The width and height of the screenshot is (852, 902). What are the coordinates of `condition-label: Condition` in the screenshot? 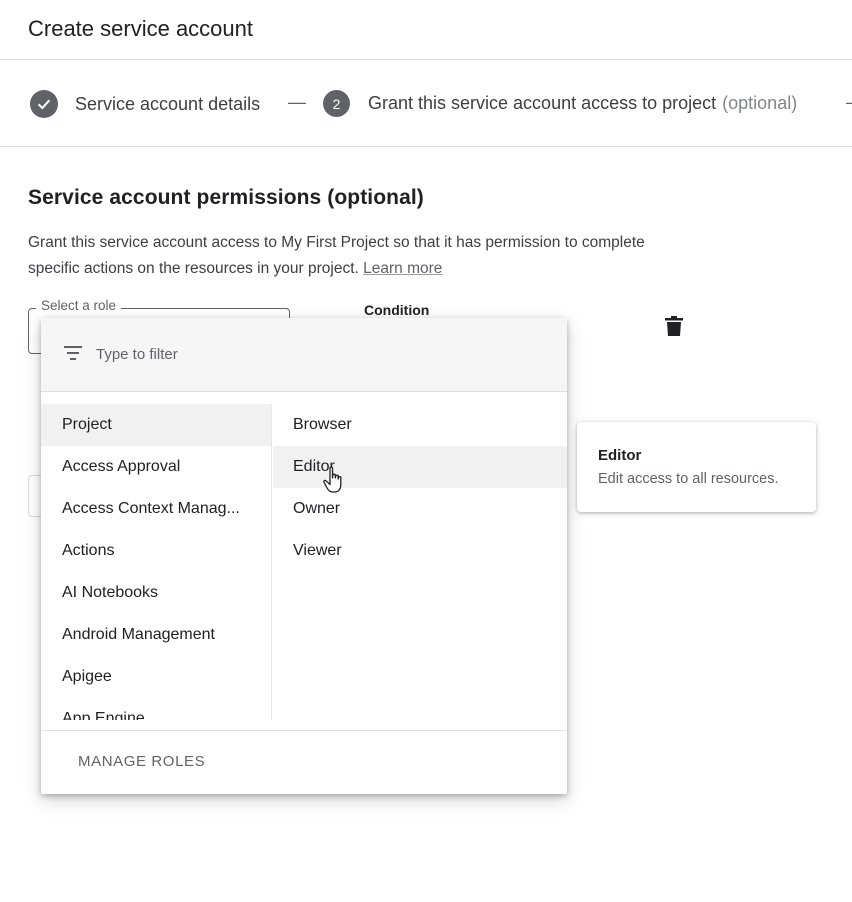 It's located at (397, 310).